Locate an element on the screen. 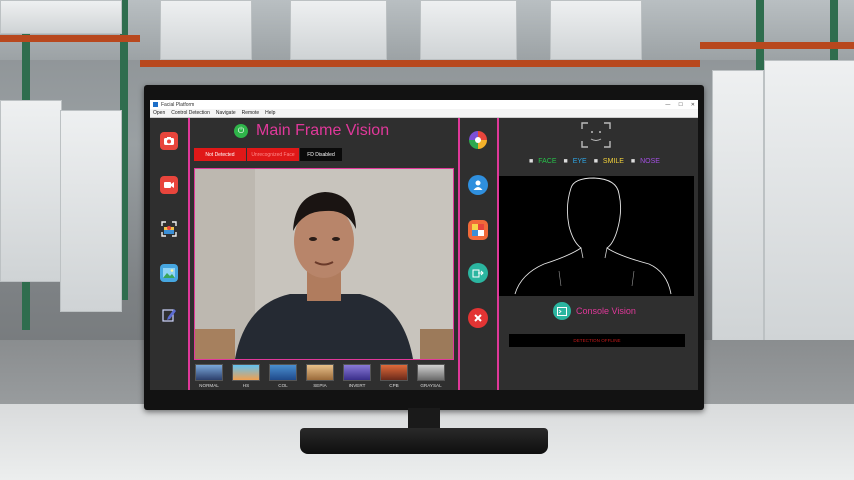  filter-label: COL is located at coordinates (283, 385).